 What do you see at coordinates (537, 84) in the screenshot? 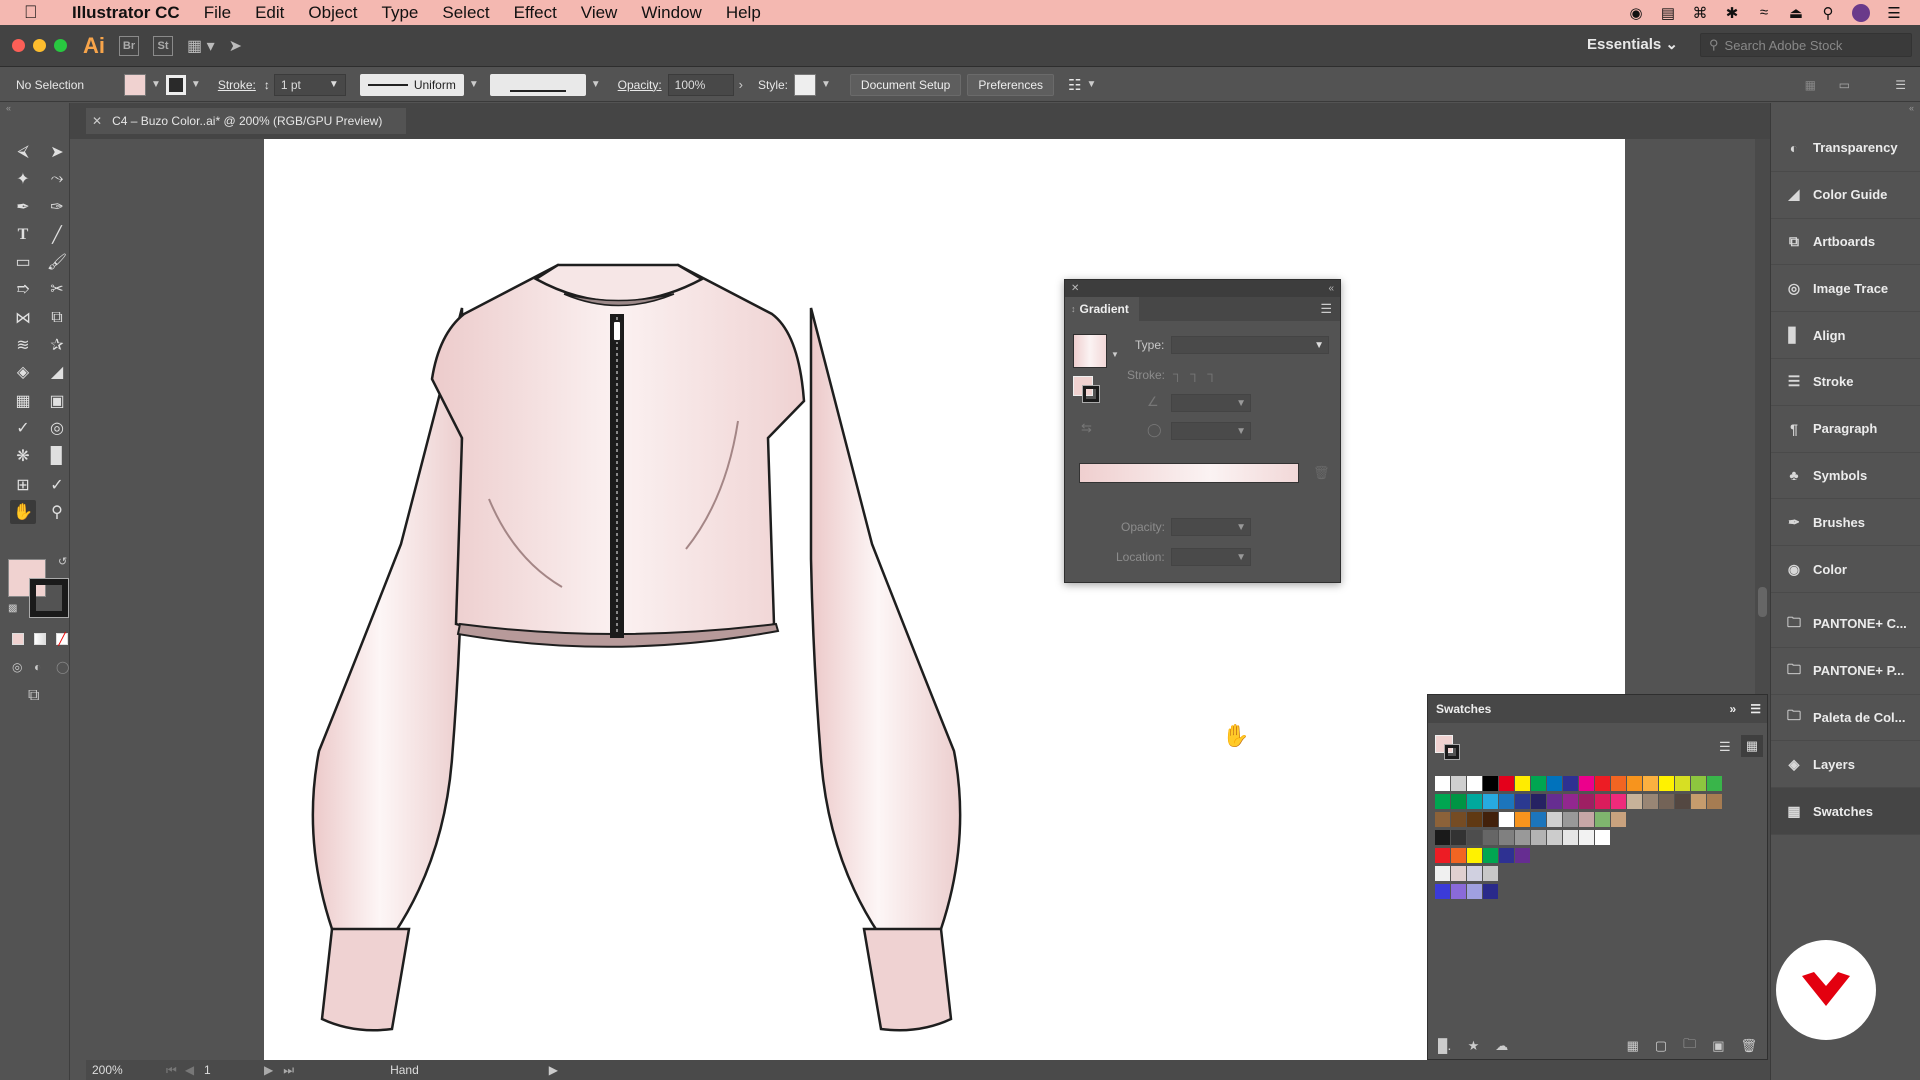
I see `brush-definition` at bounding box center [537, 84].